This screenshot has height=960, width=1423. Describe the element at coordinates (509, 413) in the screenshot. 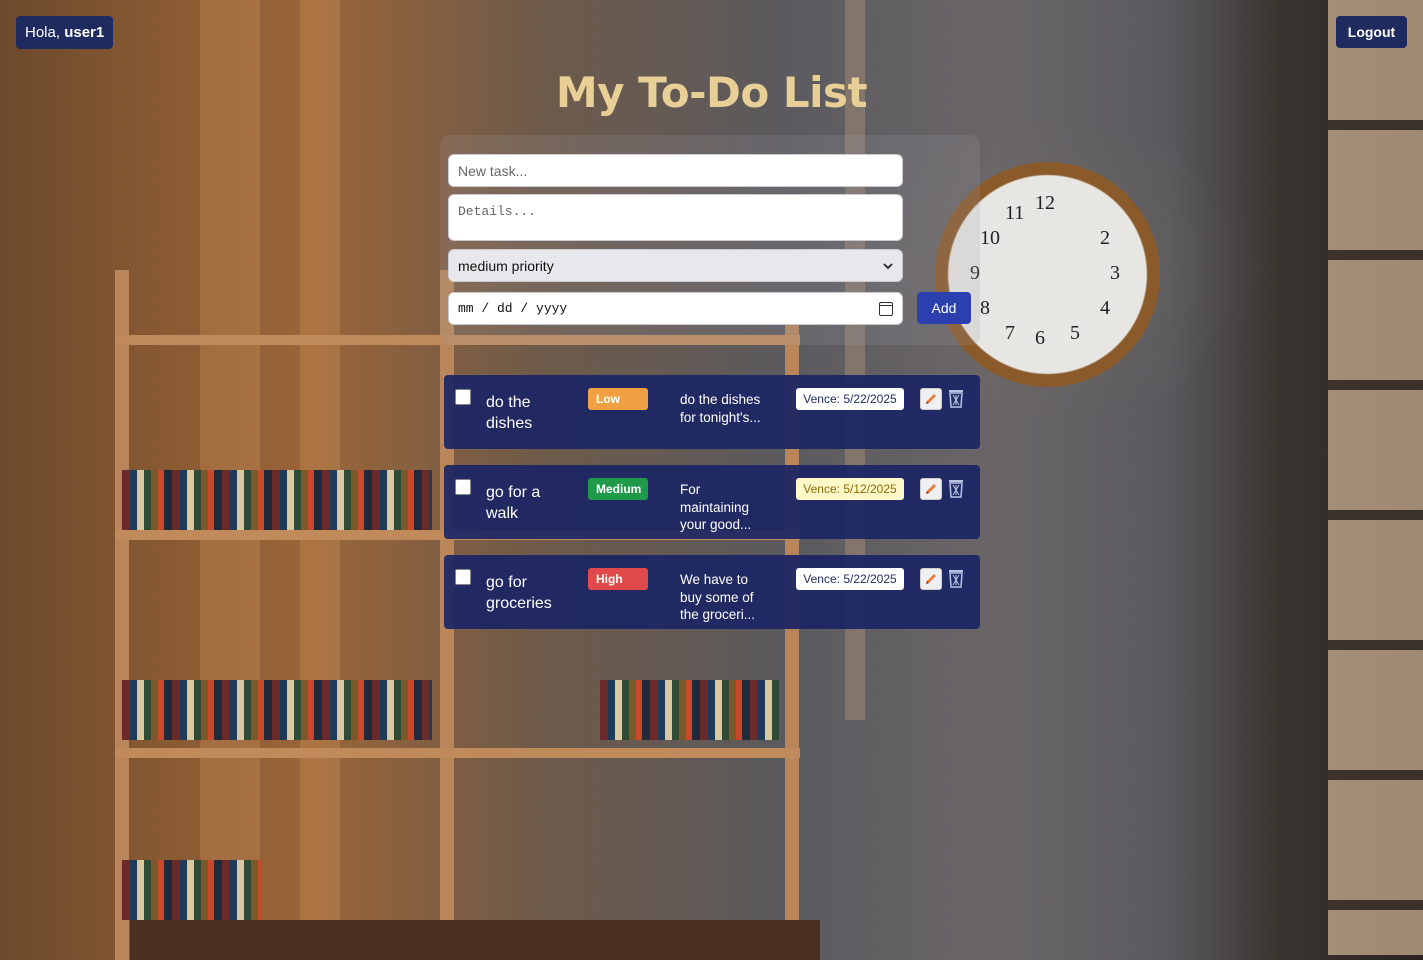

I see `task-name: do the dishes` at that location.